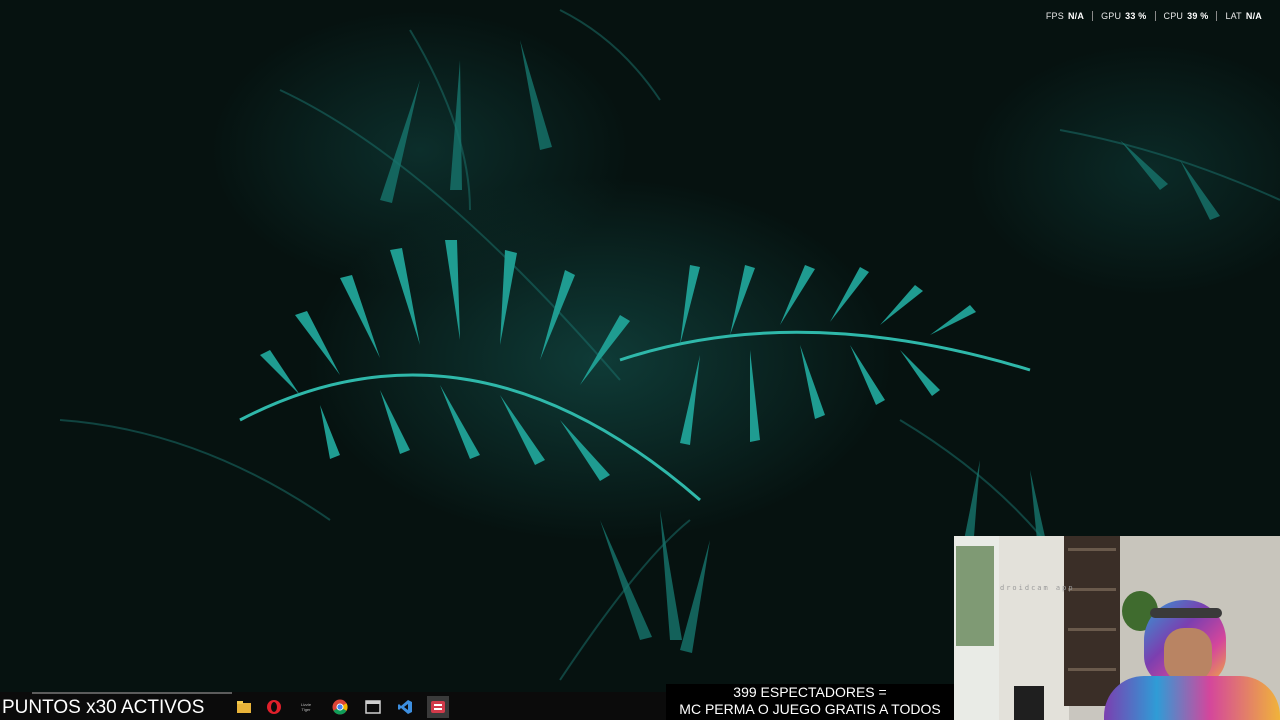 This screenshot has height=720, width=1280. What do you see at coordinates (340, 707) in the screenshot?
I see `chrome-icon` at bounding box center [340, 707].